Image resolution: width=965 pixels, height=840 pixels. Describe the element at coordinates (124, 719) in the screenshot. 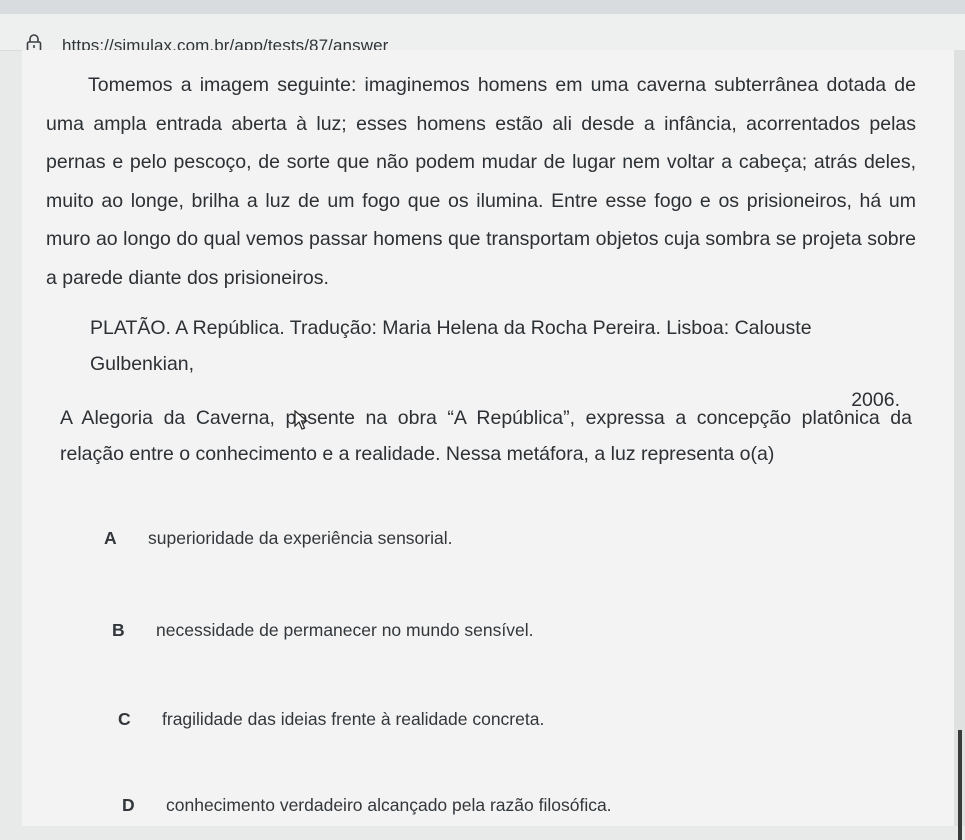

I see `option-c-letter: C` at that location.